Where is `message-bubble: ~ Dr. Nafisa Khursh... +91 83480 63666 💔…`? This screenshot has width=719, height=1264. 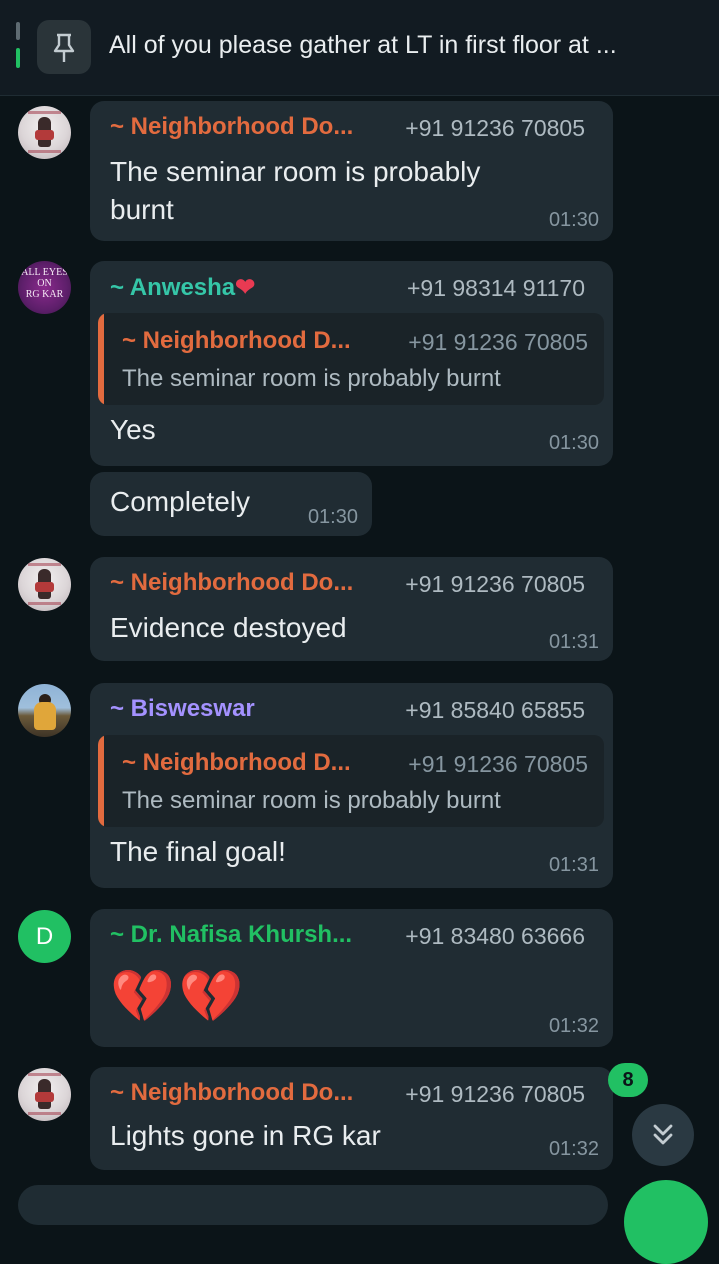 message-bubble: ~ Dr. Nafisa Khursh... +91 83480 63666 💔… is located at coordinates (351, 978).